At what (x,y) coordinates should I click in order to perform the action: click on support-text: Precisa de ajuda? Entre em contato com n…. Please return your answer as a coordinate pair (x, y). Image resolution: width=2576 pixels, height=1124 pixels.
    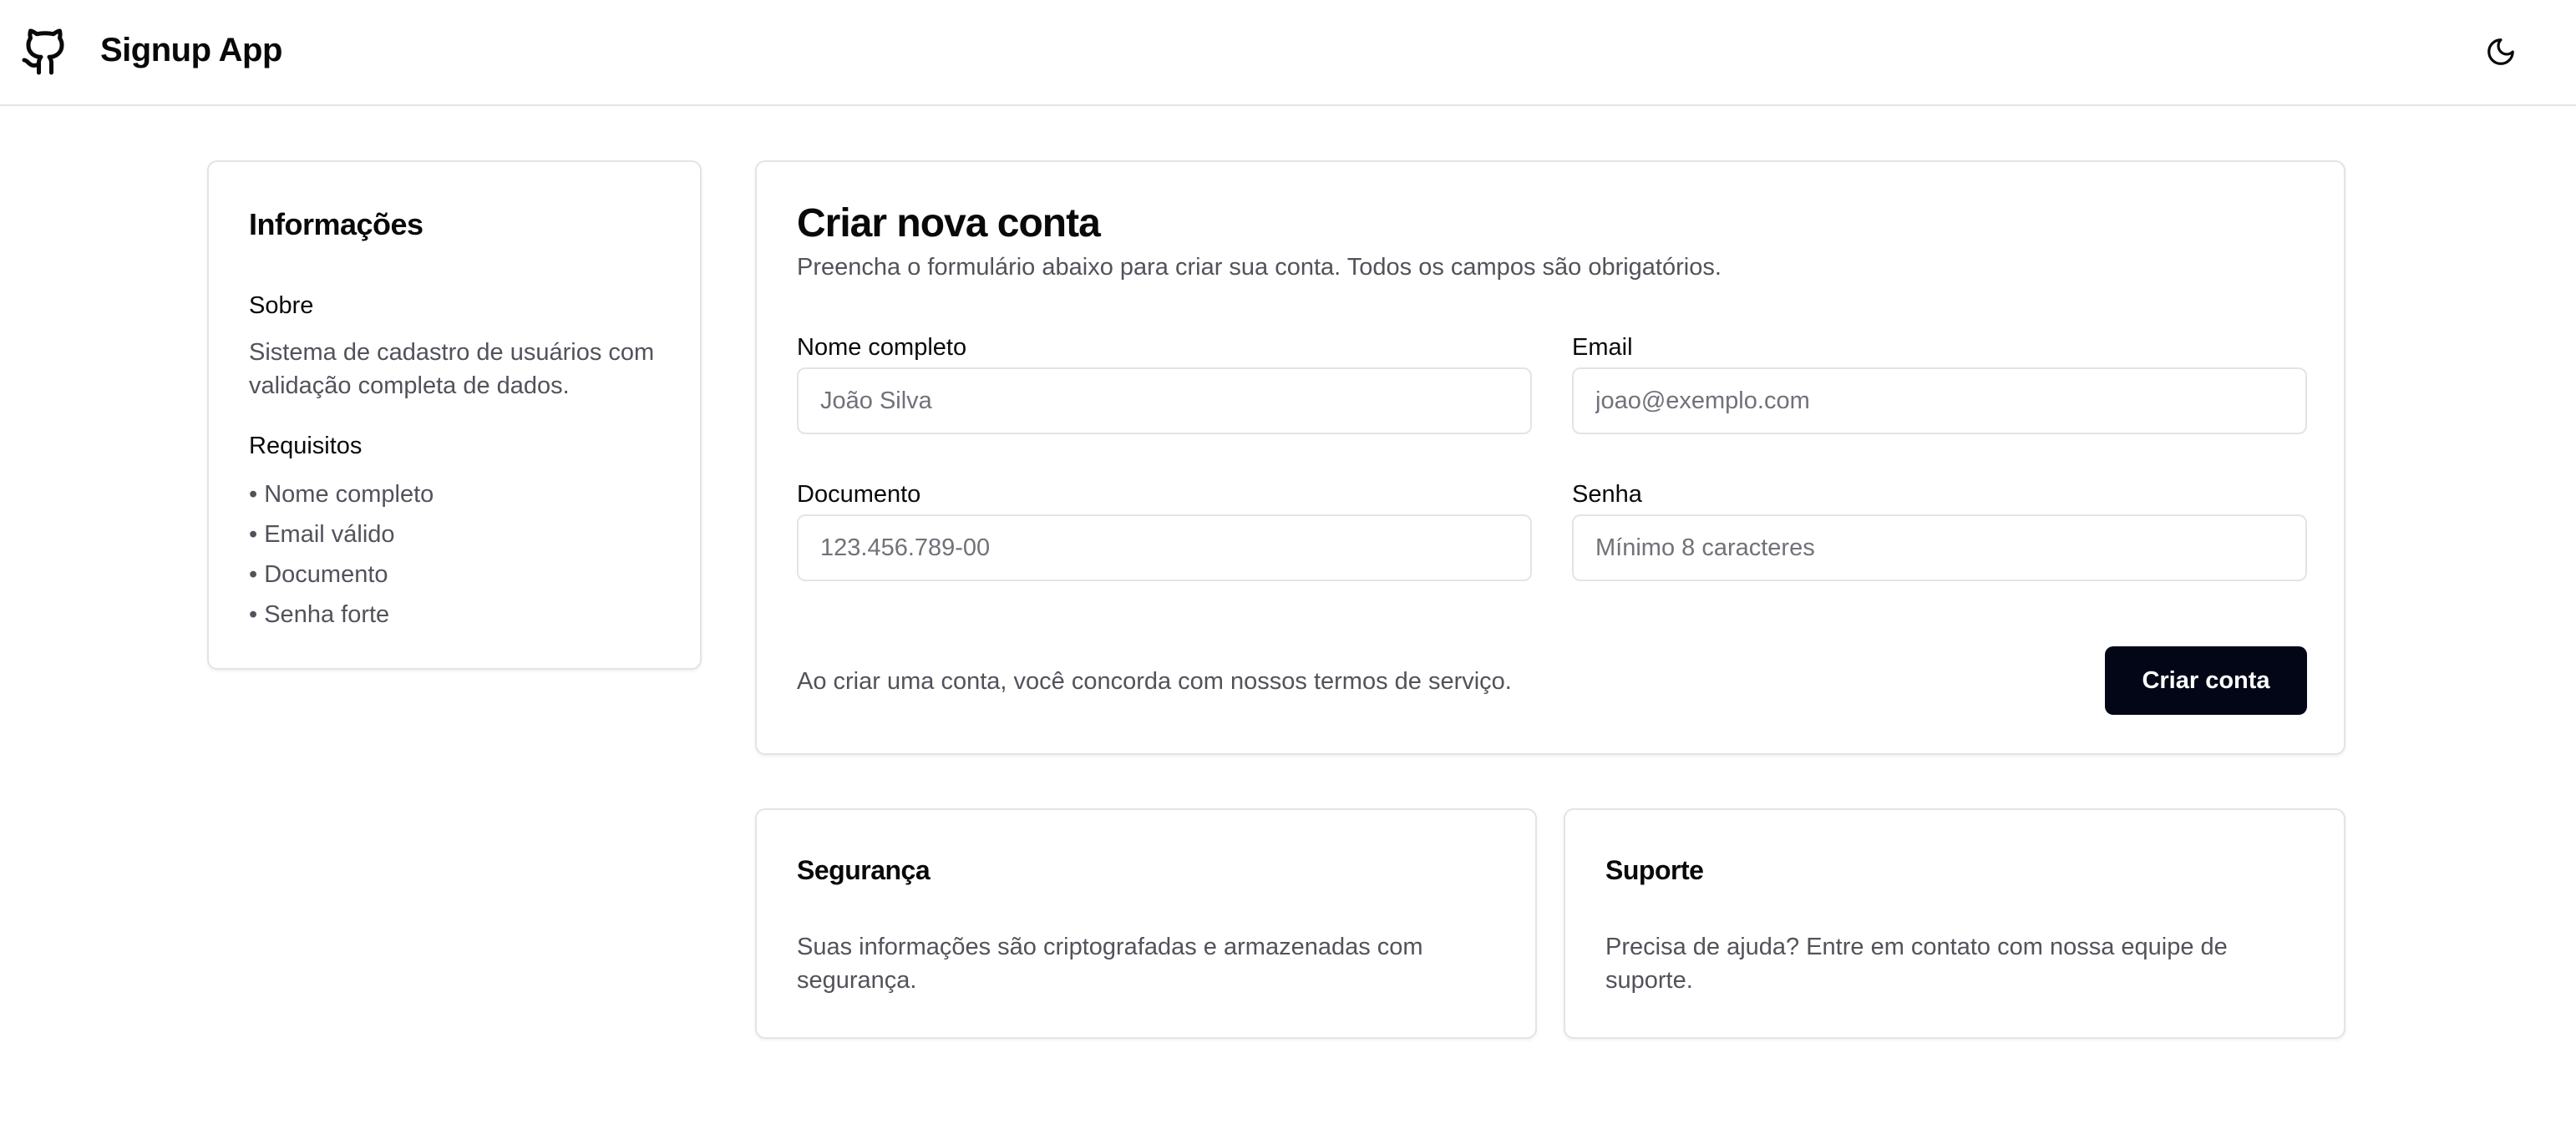
    Looking at the image, I should click on (1916, 964).